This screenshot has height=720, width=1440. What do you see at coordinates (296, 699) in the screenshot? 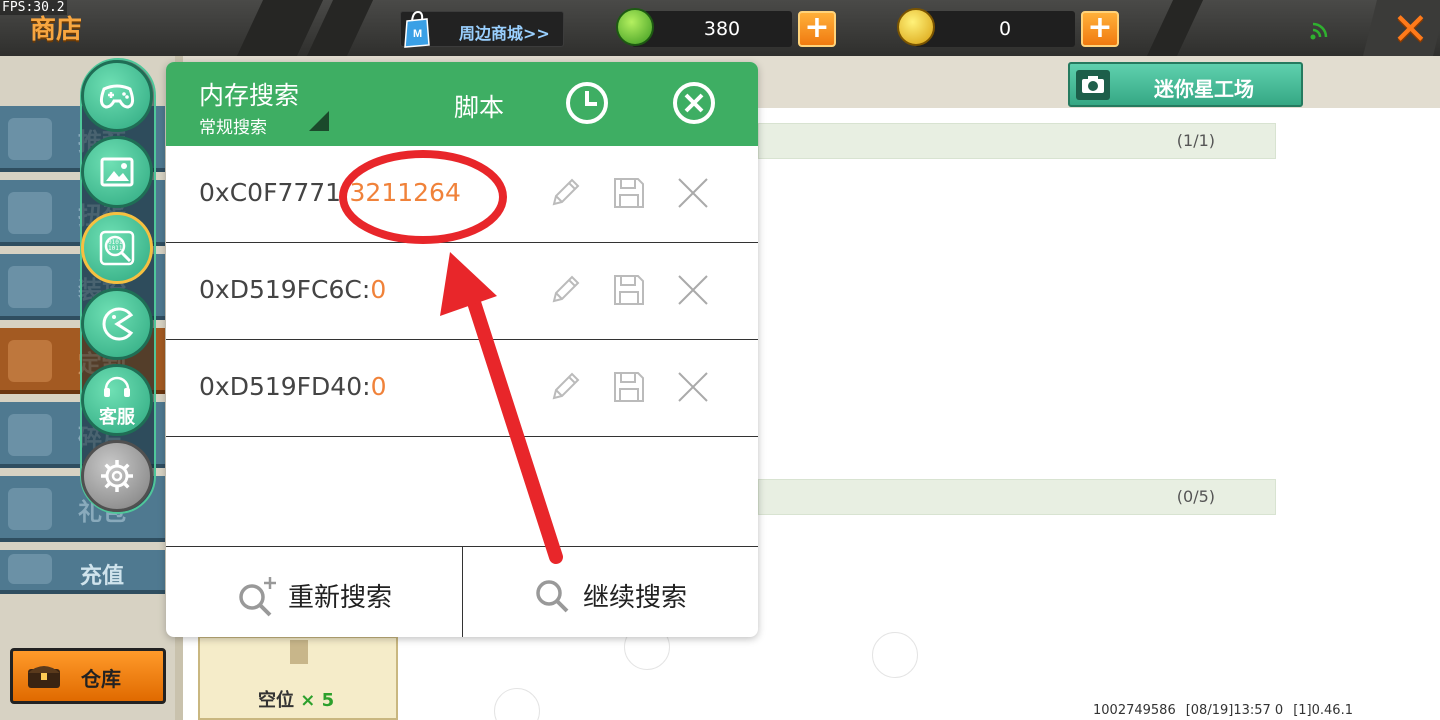
I see `slot-label: 空位 × 5` at bounding box center [296, 699].